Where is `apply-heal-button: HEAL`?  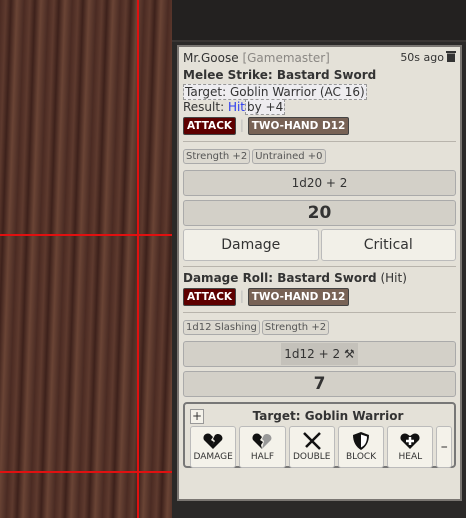
apply-heal-button: HEAL is located at coordinates (410, 447).